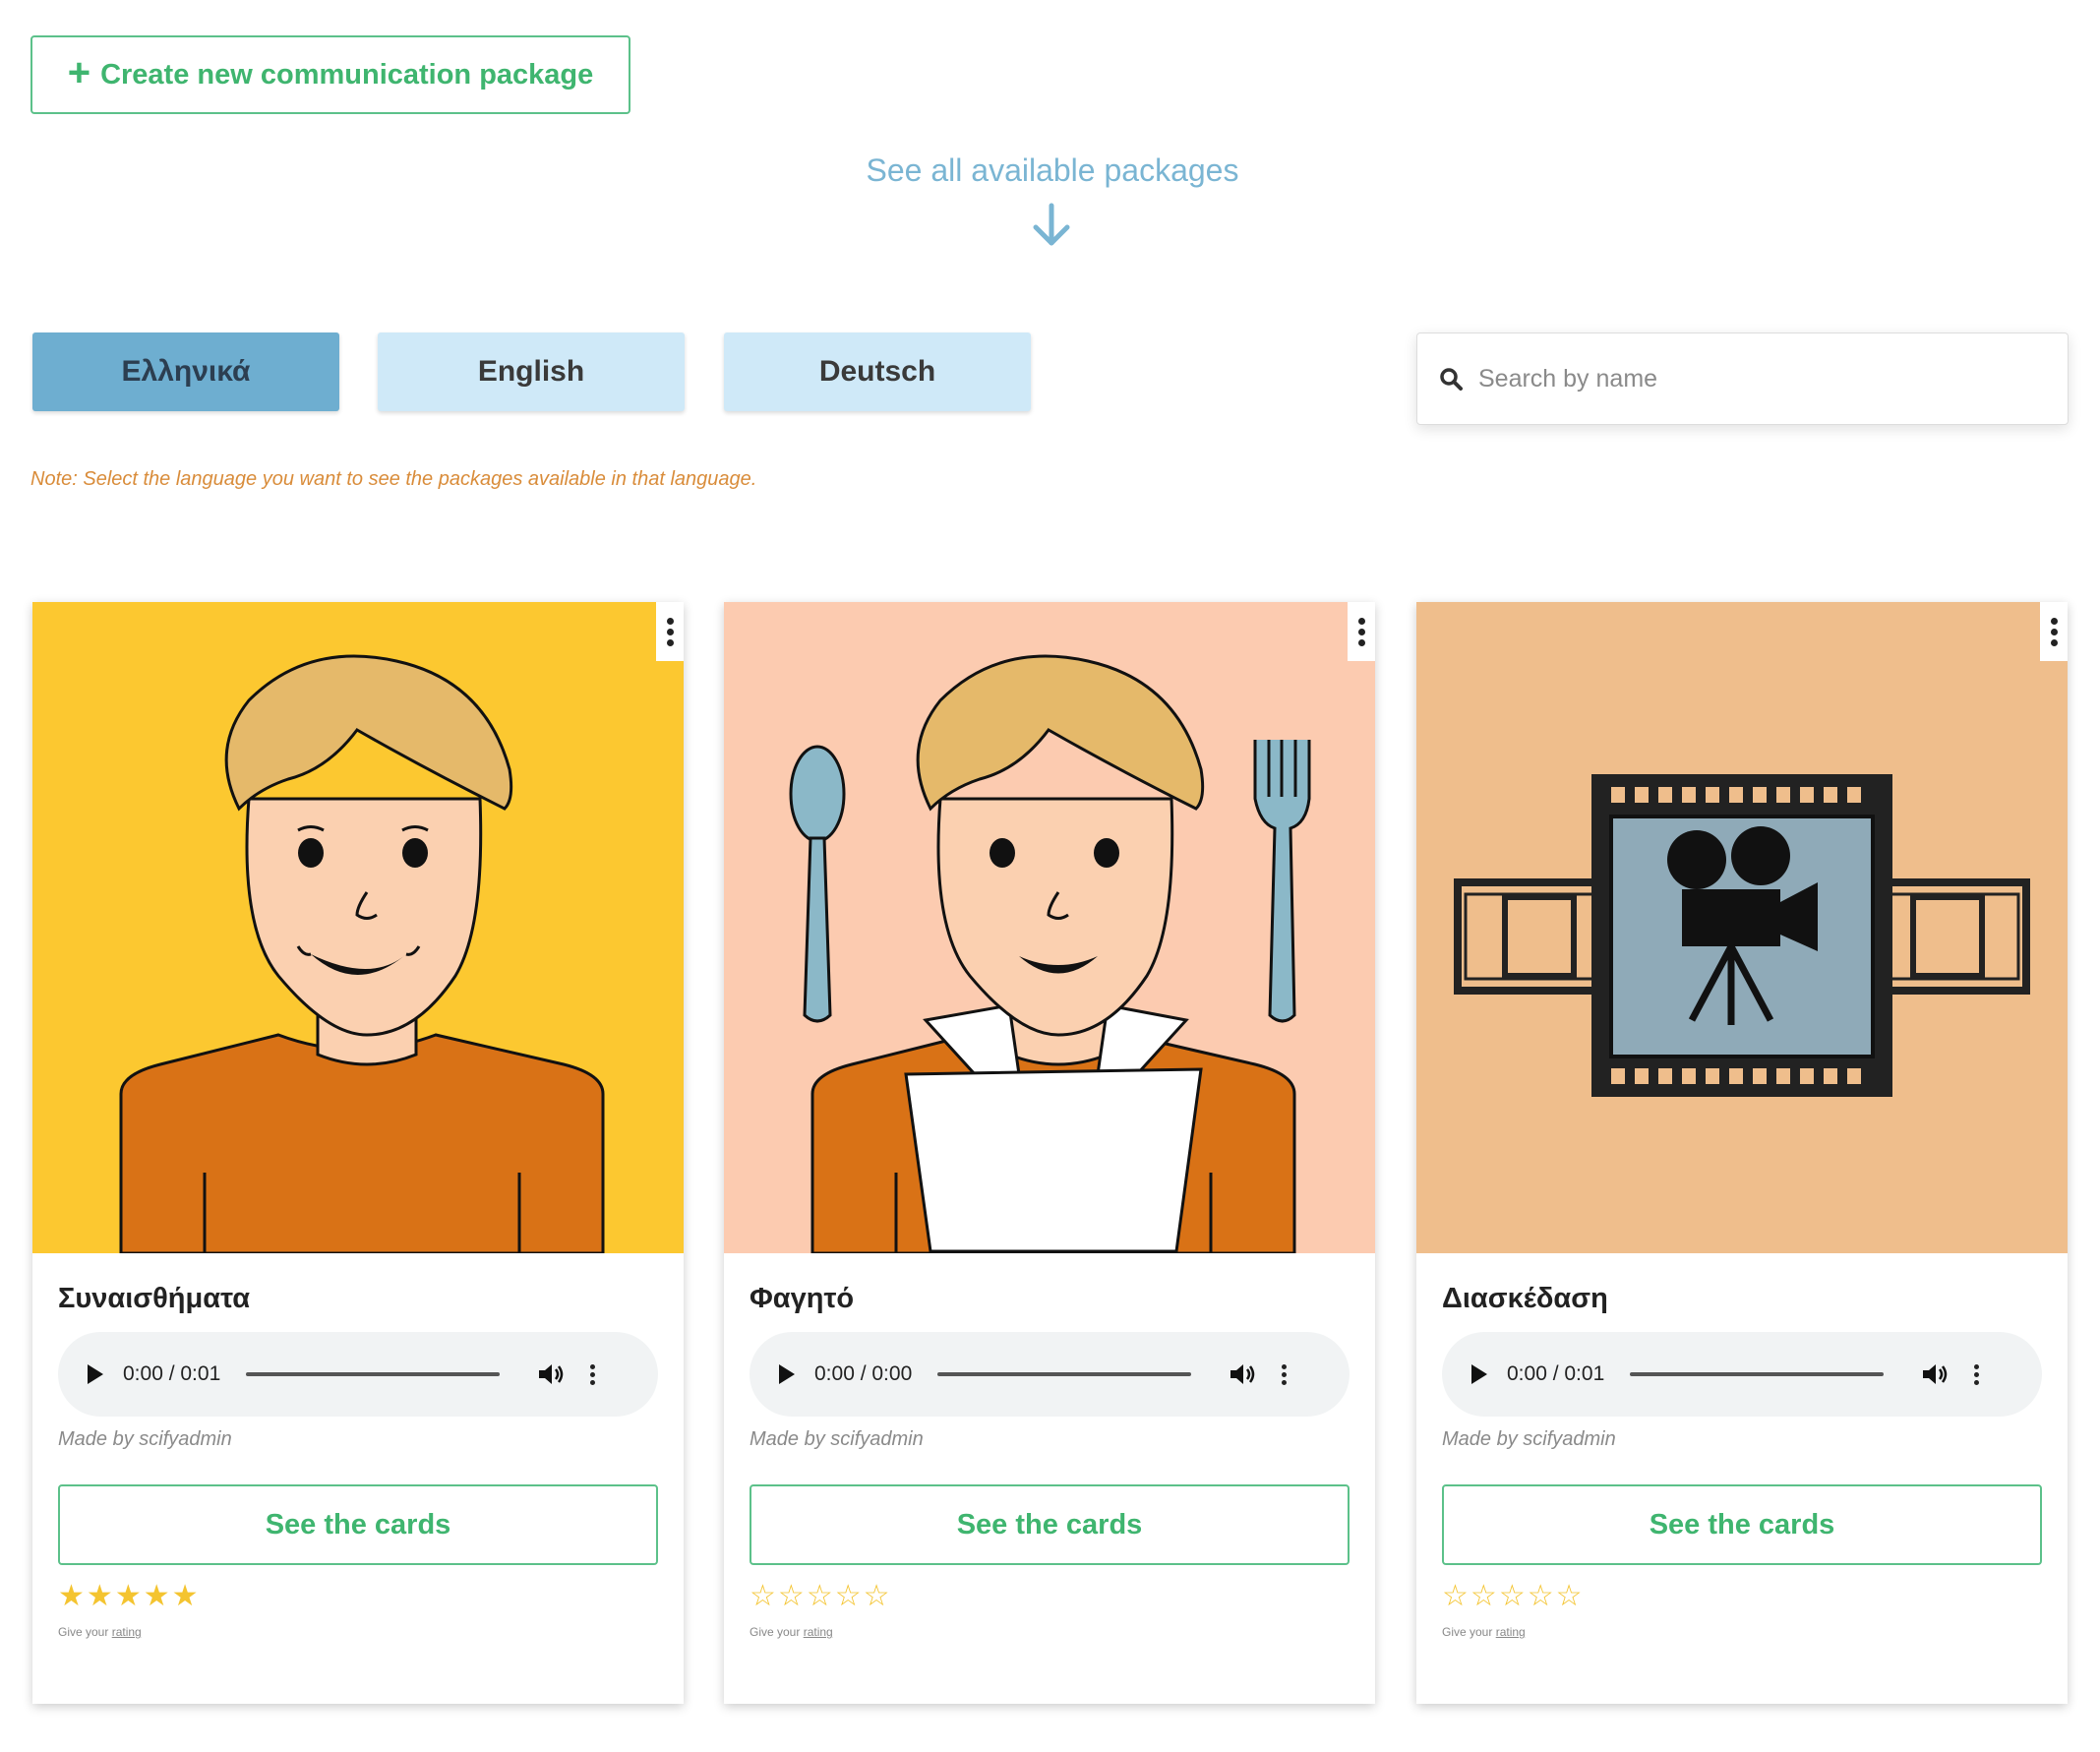  I want to click on language-button-german: Deutsch, so click(877, 372).